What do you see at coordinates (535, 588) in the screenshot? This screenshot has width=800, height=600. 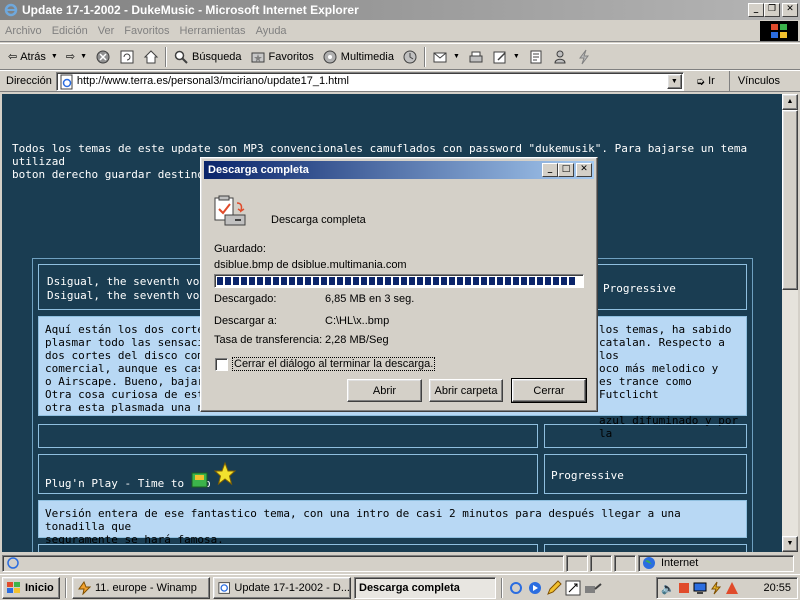 I see `media-player-quicklaunch-icon` at bounding box center [535, 588].